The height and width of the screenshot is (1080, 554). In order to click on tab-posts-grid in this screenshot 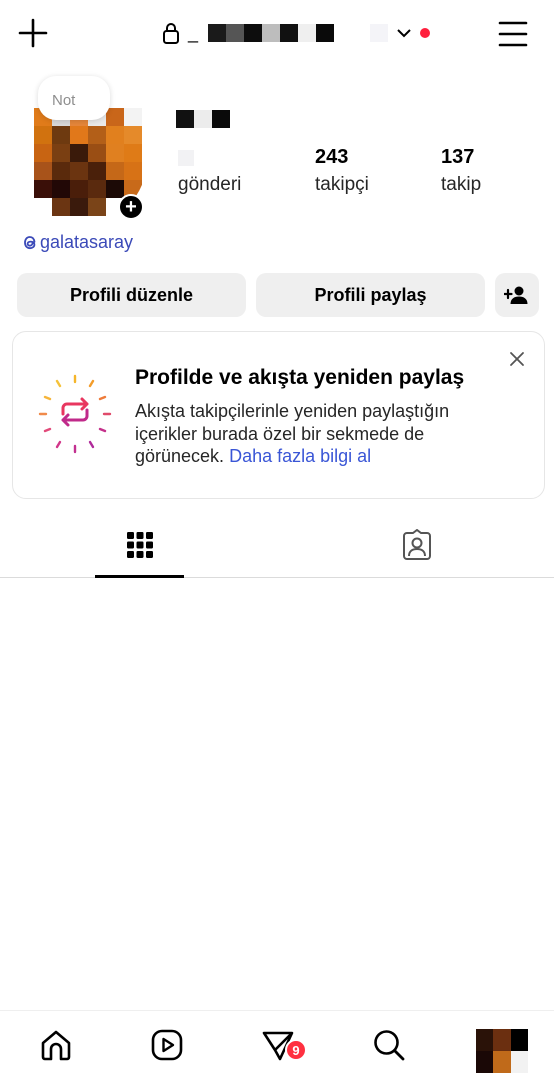, I will do `click(139, 545)`.